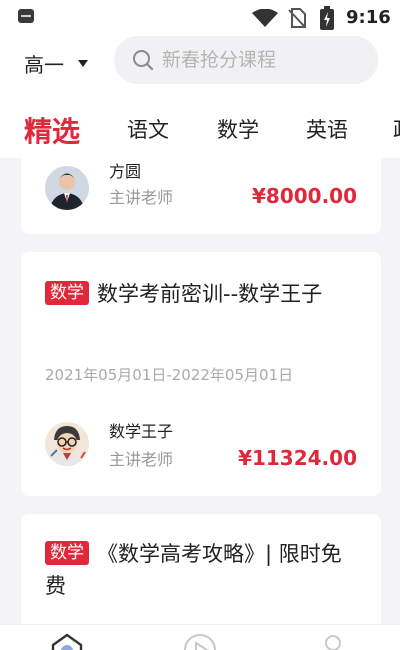  I want to click on course-price: ¥11324.00, so click(297, 458).